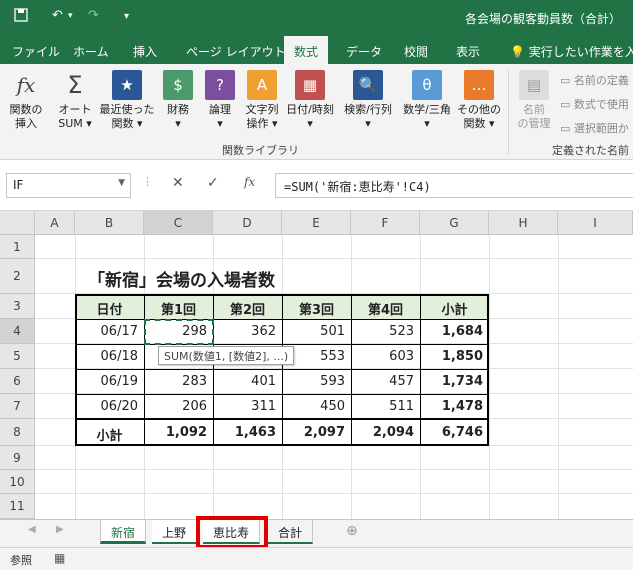 The height and width of the screenshot is (570, 633). I want to click on add-sheet-icon: ⊕, so click(352, 531).